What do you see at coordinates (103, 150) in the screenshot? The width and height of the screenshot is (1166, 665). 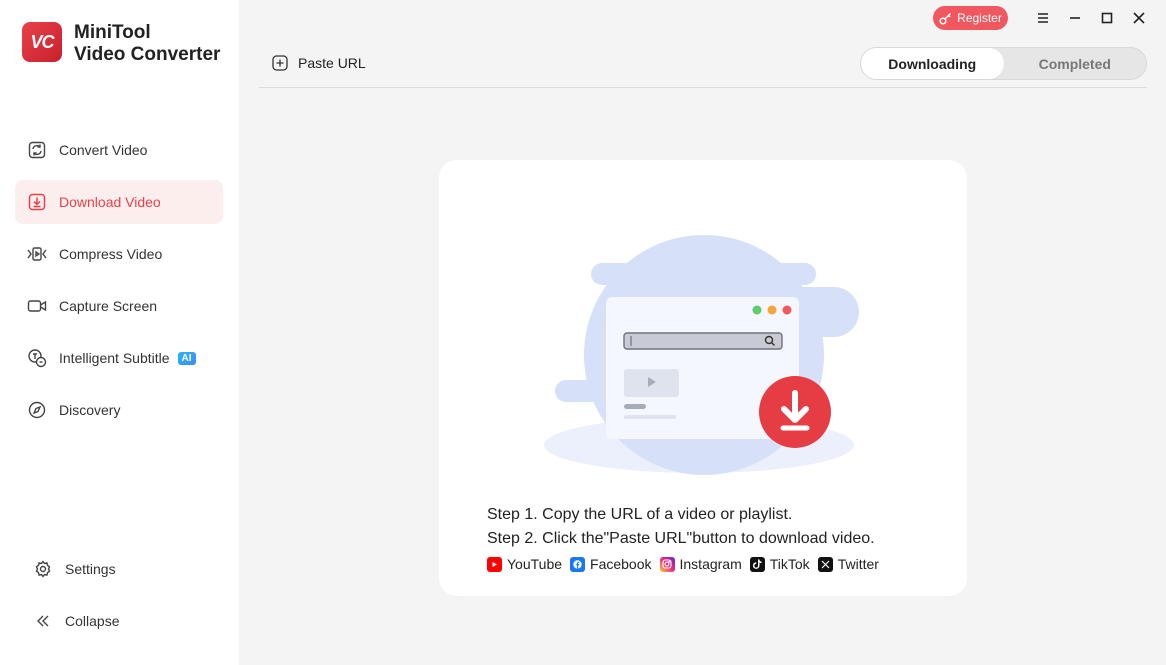 I see `sidebar-item-label: Convert Video` at bounding box center [103, 150].